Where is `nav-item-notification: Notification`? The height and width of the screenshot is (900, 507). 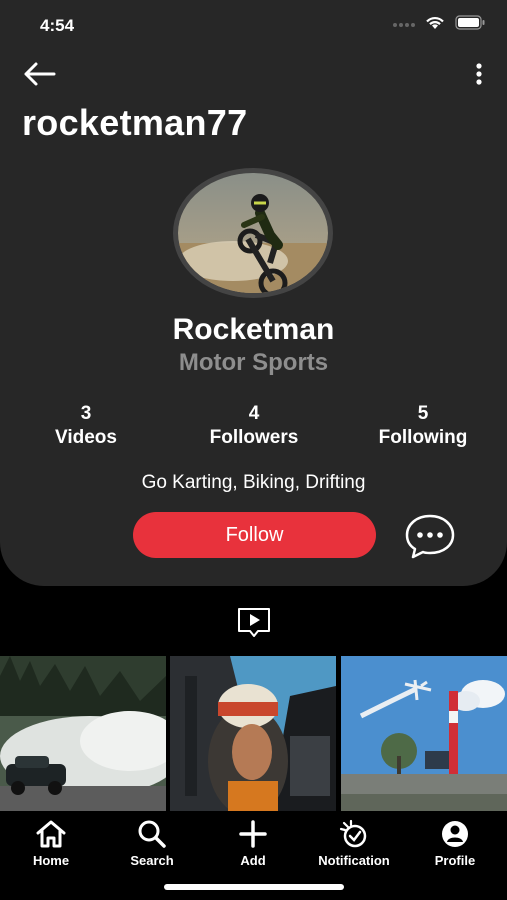 nav-item-notification: Notification is located at coordinates (354, 843).